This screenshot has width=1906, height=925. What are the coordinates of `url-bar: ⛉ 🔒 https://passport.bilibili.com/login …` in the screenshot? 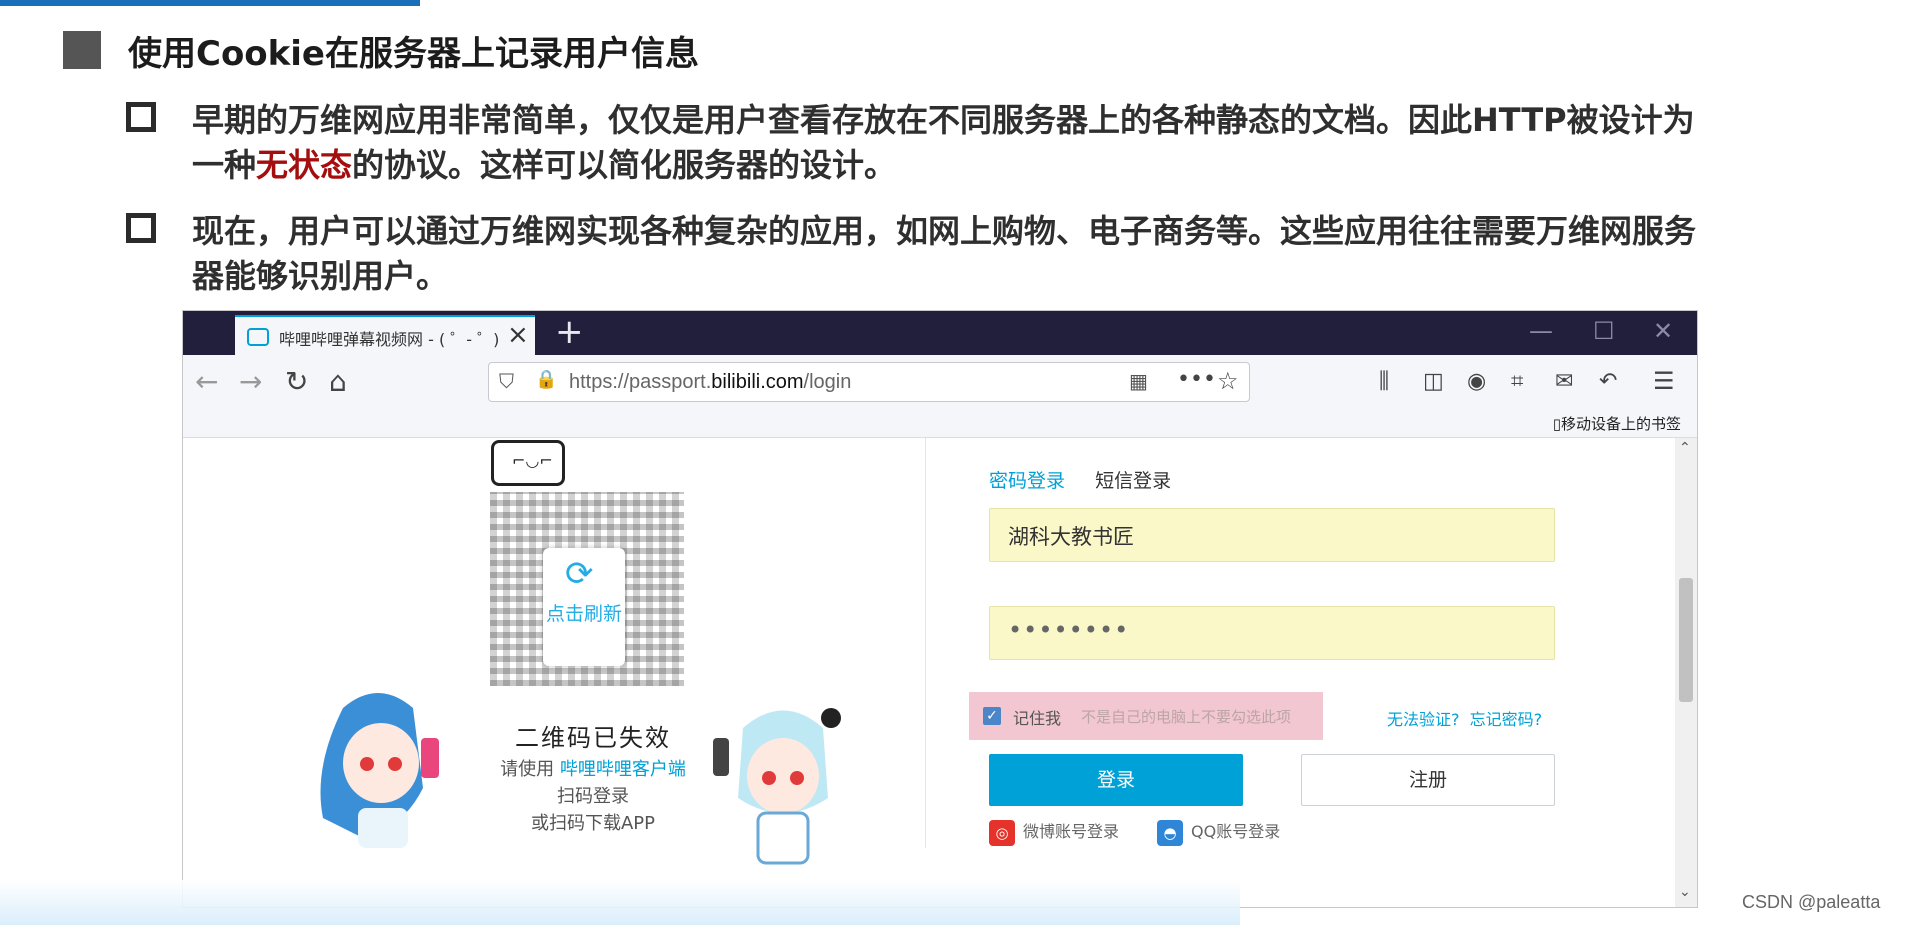 It's located at (869, 382).